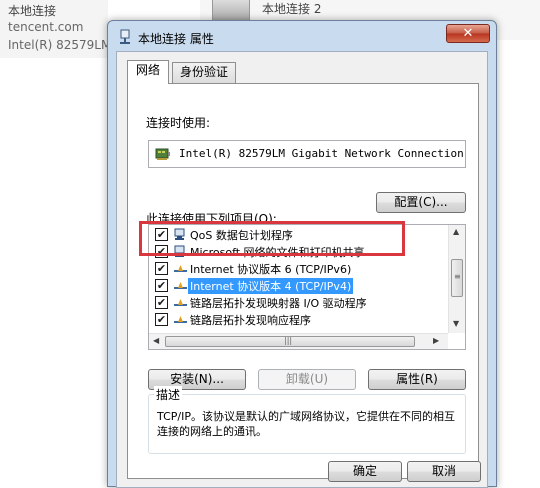 The width and height of the screenshot is (540, 488). I want to click on horizontal-scrollbar: ◀ ||| ▶, so click(298, 341).